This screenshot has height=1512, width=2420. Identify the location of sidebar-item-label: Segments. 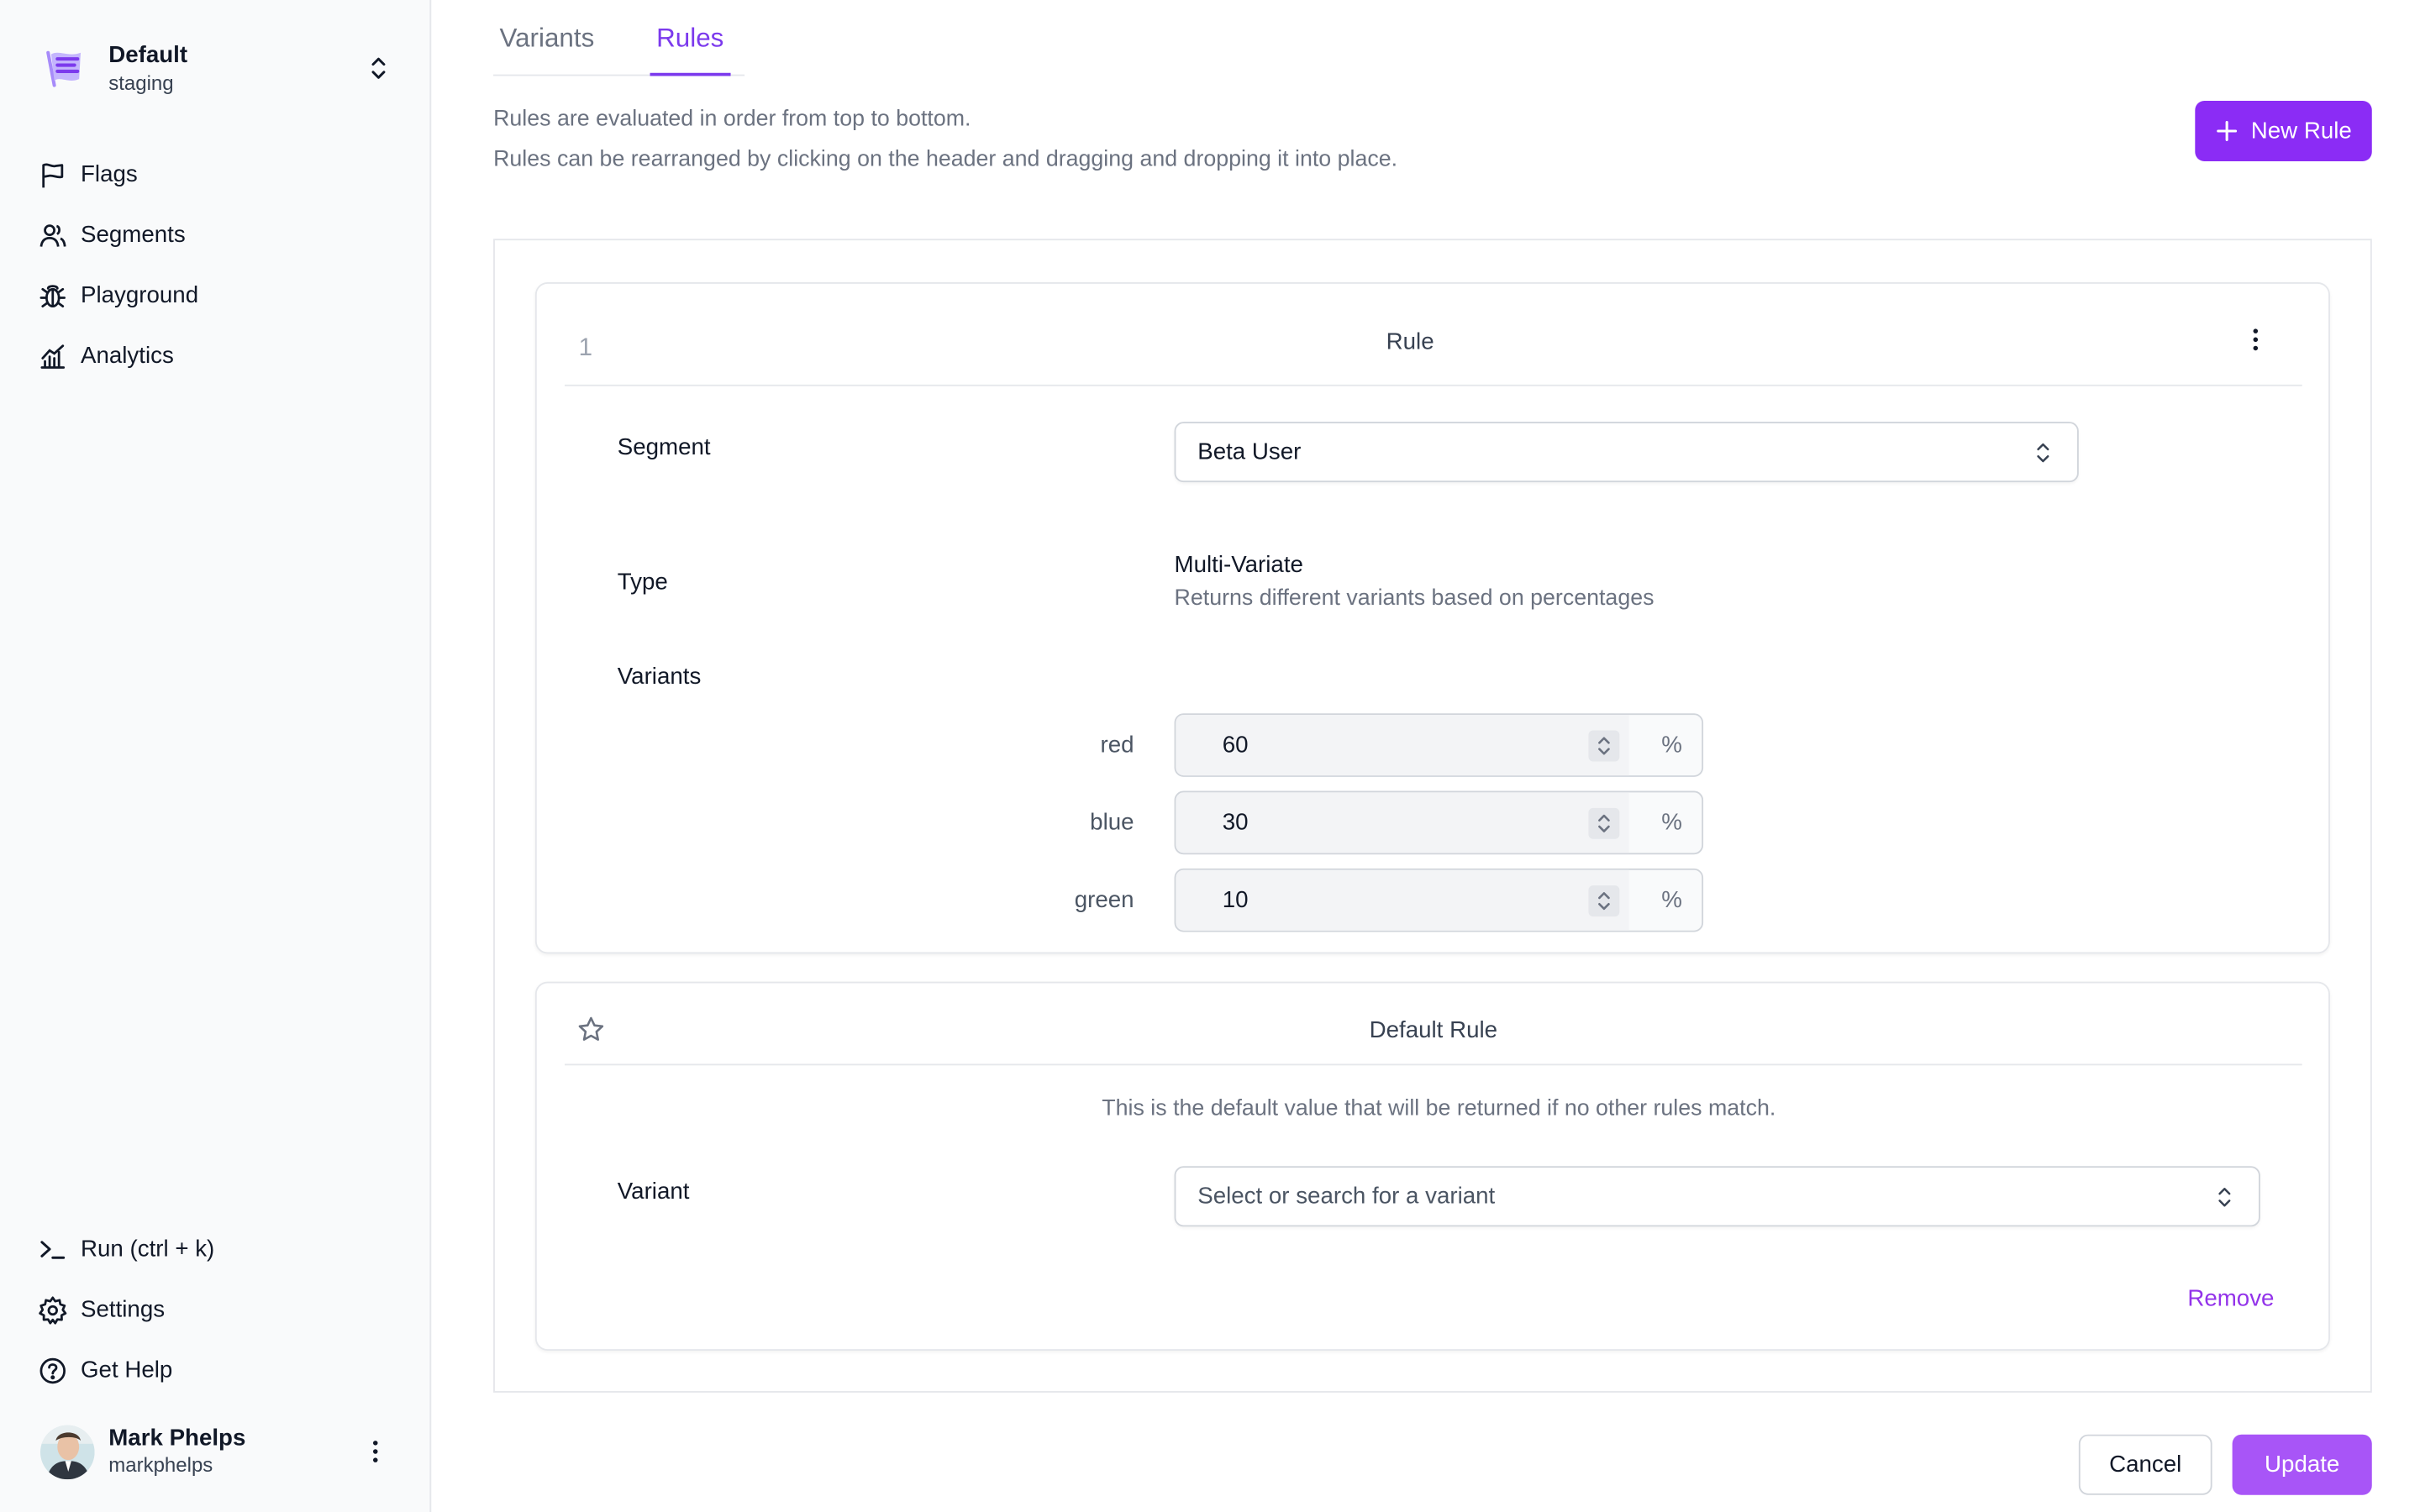
(133, 235).